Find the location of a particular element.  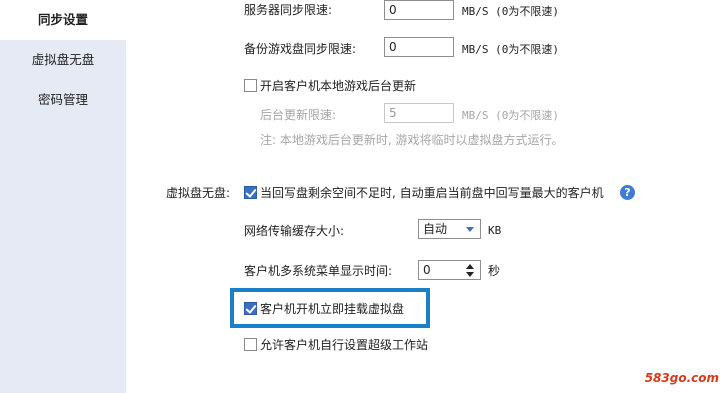

sidebar-item-label: 虚拟盘无盘 is located at coordinates (63, 59).